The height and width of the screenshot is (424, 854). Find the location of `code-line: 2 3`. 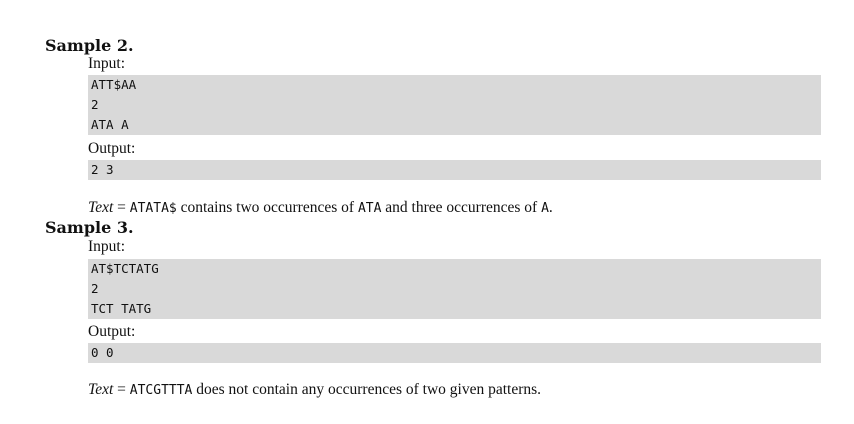

code-line: 2 3 is located at coordinates (102, 169).